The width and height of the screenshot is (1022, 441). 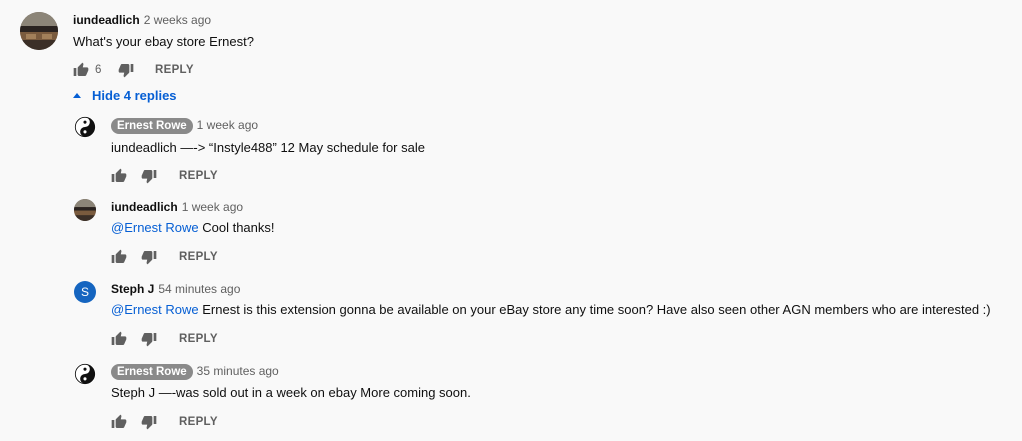 What do you see at coordinates (132, 289) in the screenshot?
I see `comment-author: Steph J` at bounding box center [132, 289].